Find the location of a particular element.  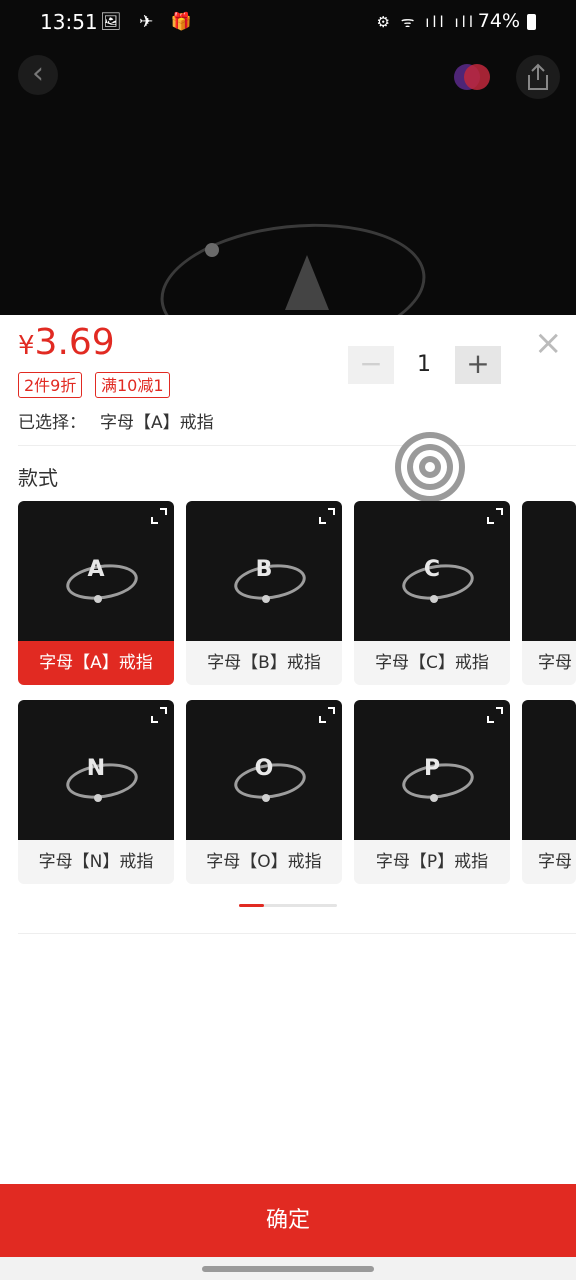

selected-summary: 已选择： 字母【A】戒指 is located at coordinates (116, 420).